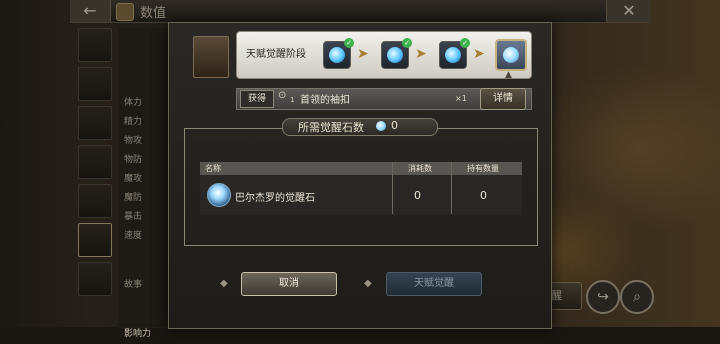 Image resolution: width=720 pixels, height=344 pixels. What do you see at coordinates (461, 98) in the screenshot?
I see `reward-quantity: ×1` at bounding box center [461, 98].